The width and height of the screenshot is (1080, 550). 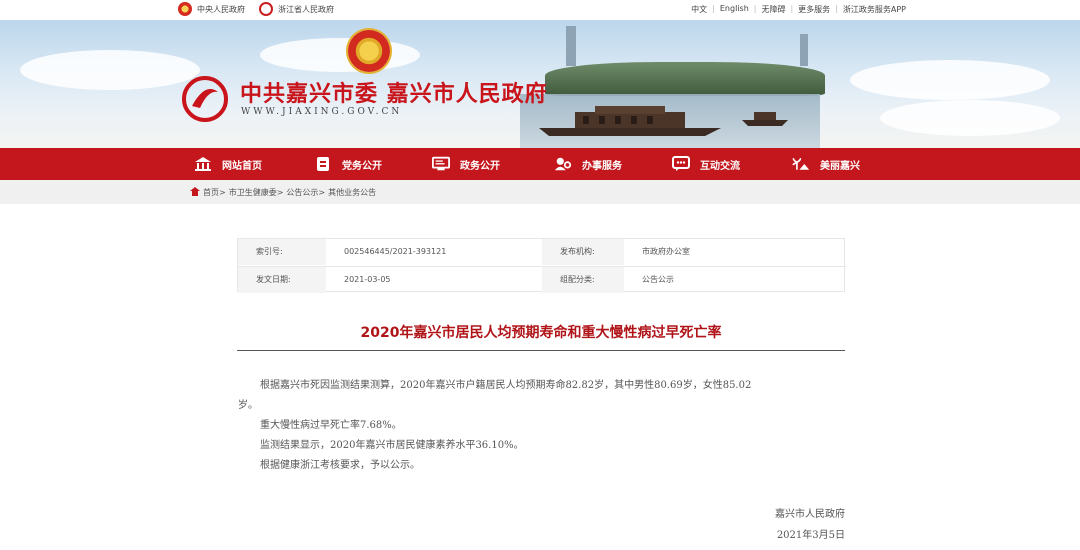 What do you see at coordinates (367, 279) in the screenshot?
I see `date-value: 2021-03-05` at bounding box center [367, 279].